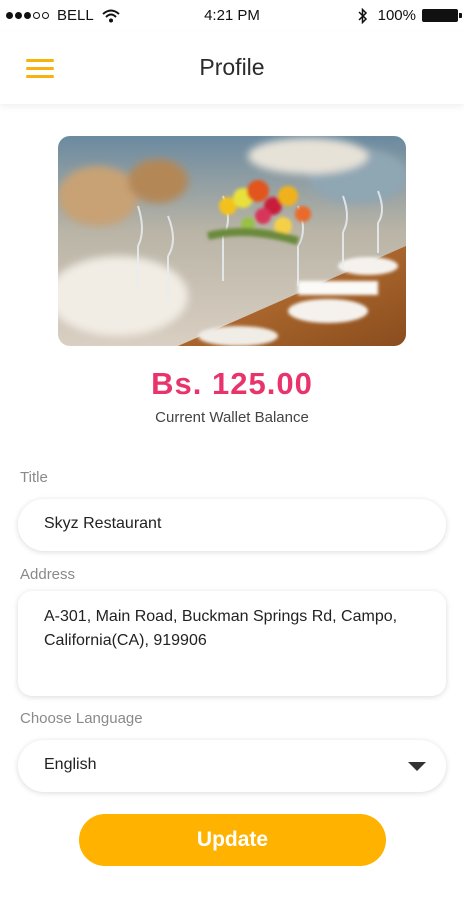  Describe the element at coordinates (70, 764) in the screenshot. I see `language-value: English` at that location.